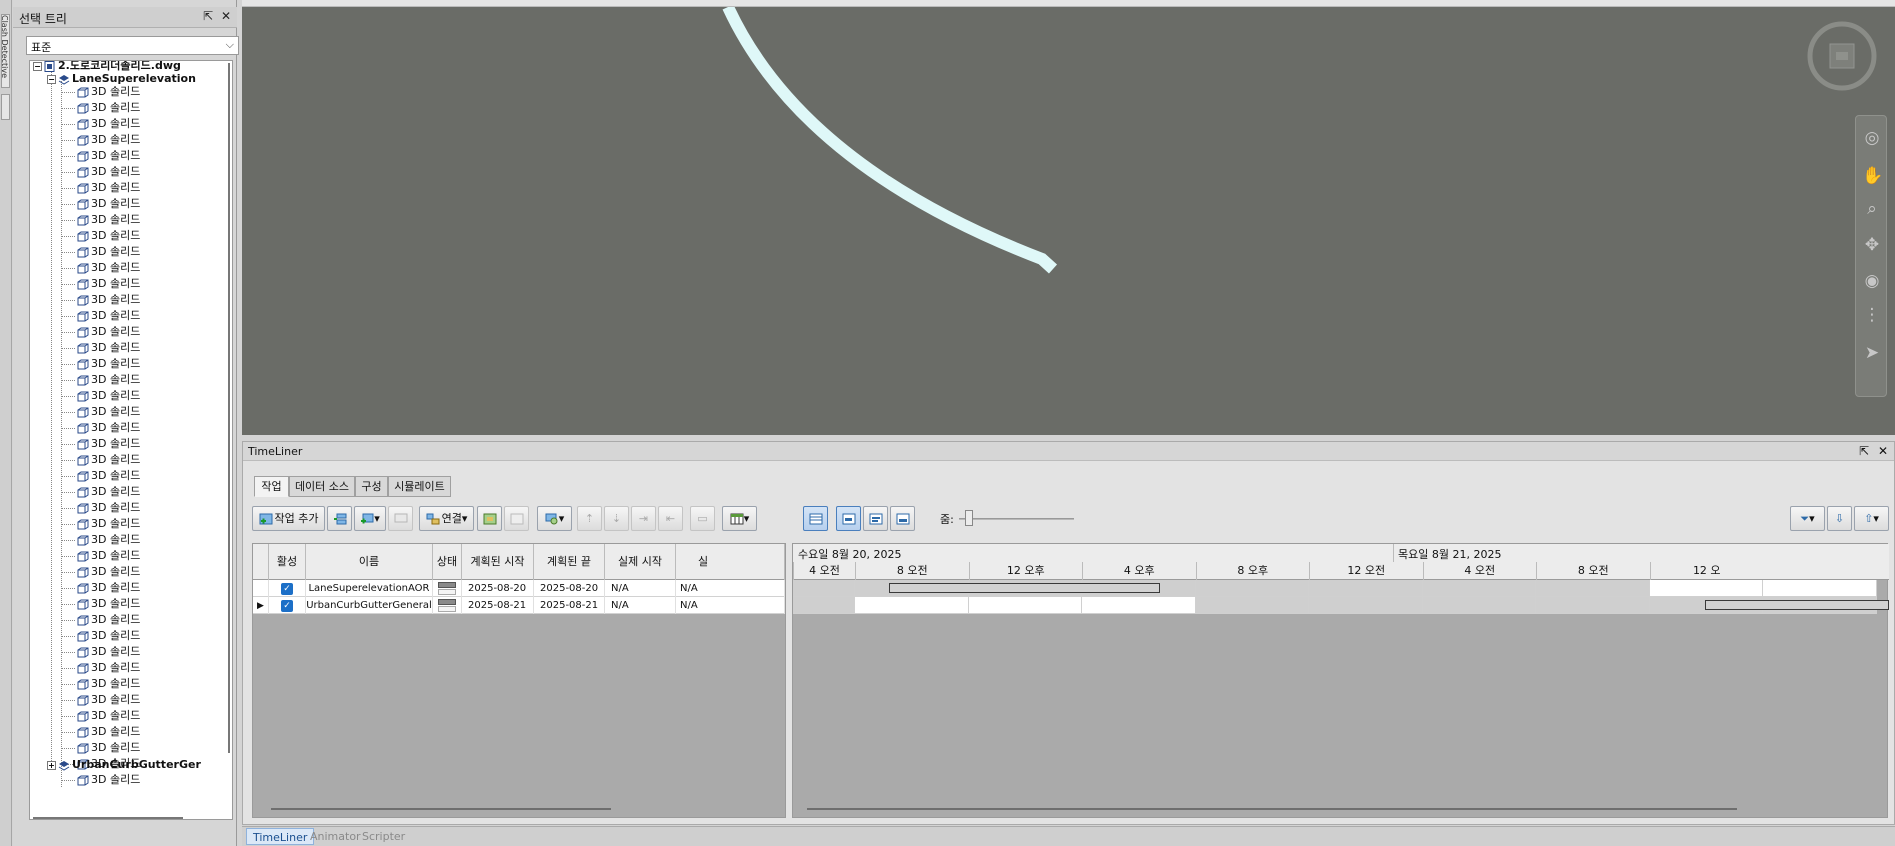  Describe the element at coordinates (498, 562) in the screenshot. I see `column-header-planned-start: 계획된 시작` at that location.